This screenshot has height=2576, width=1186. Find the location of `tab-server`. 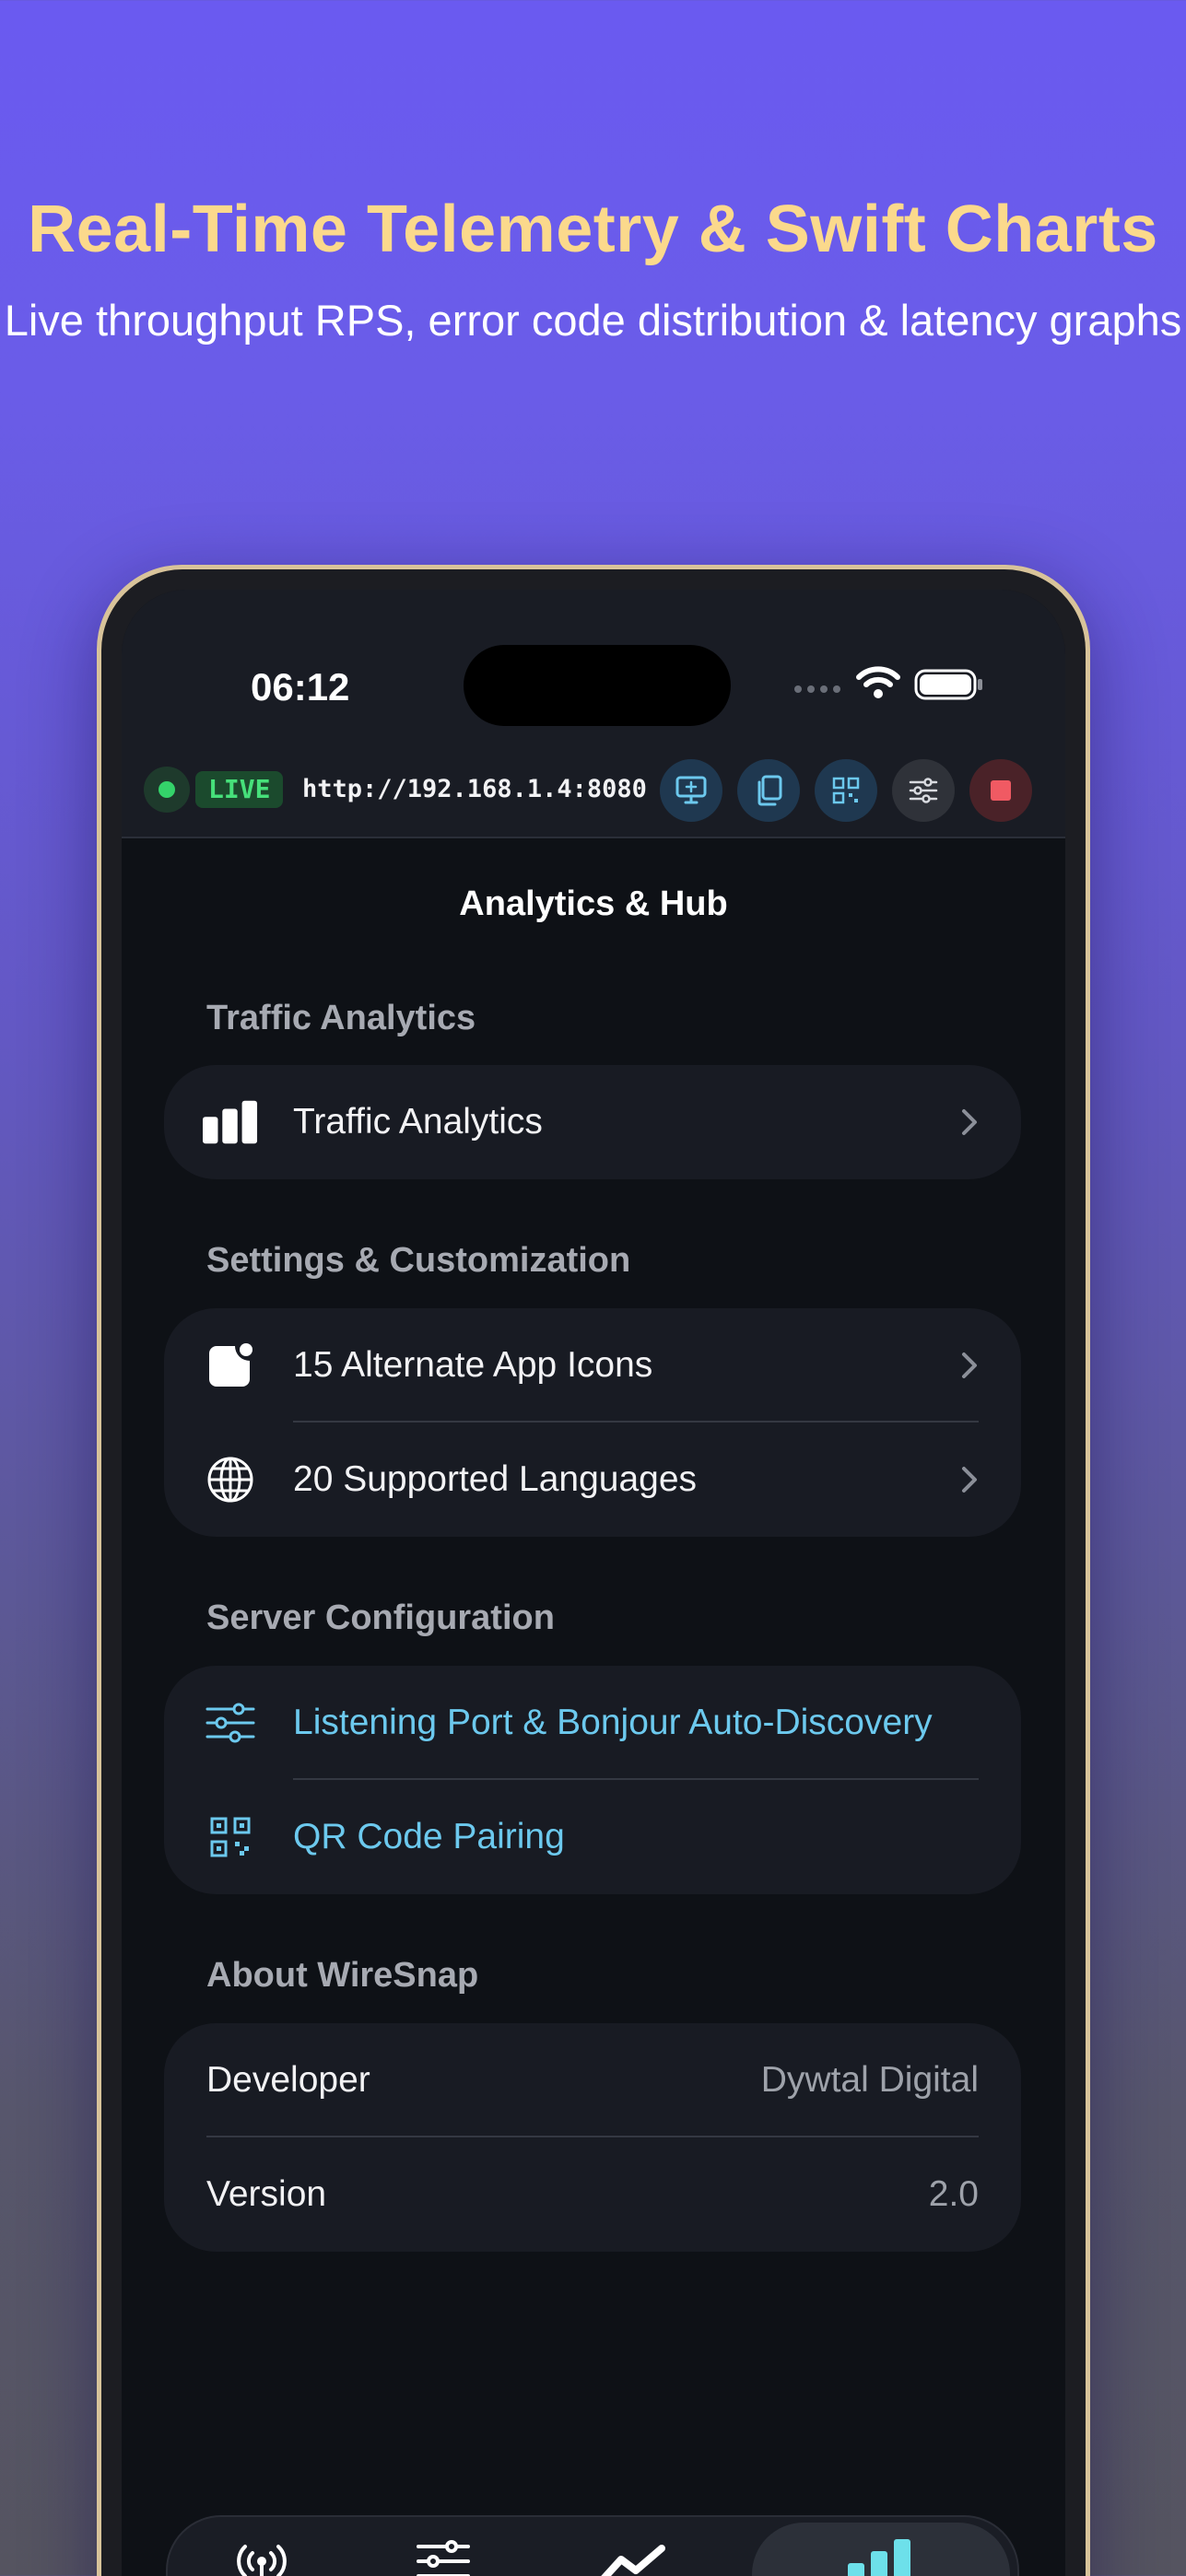

tab-server is located at coordinates (261, 2557).